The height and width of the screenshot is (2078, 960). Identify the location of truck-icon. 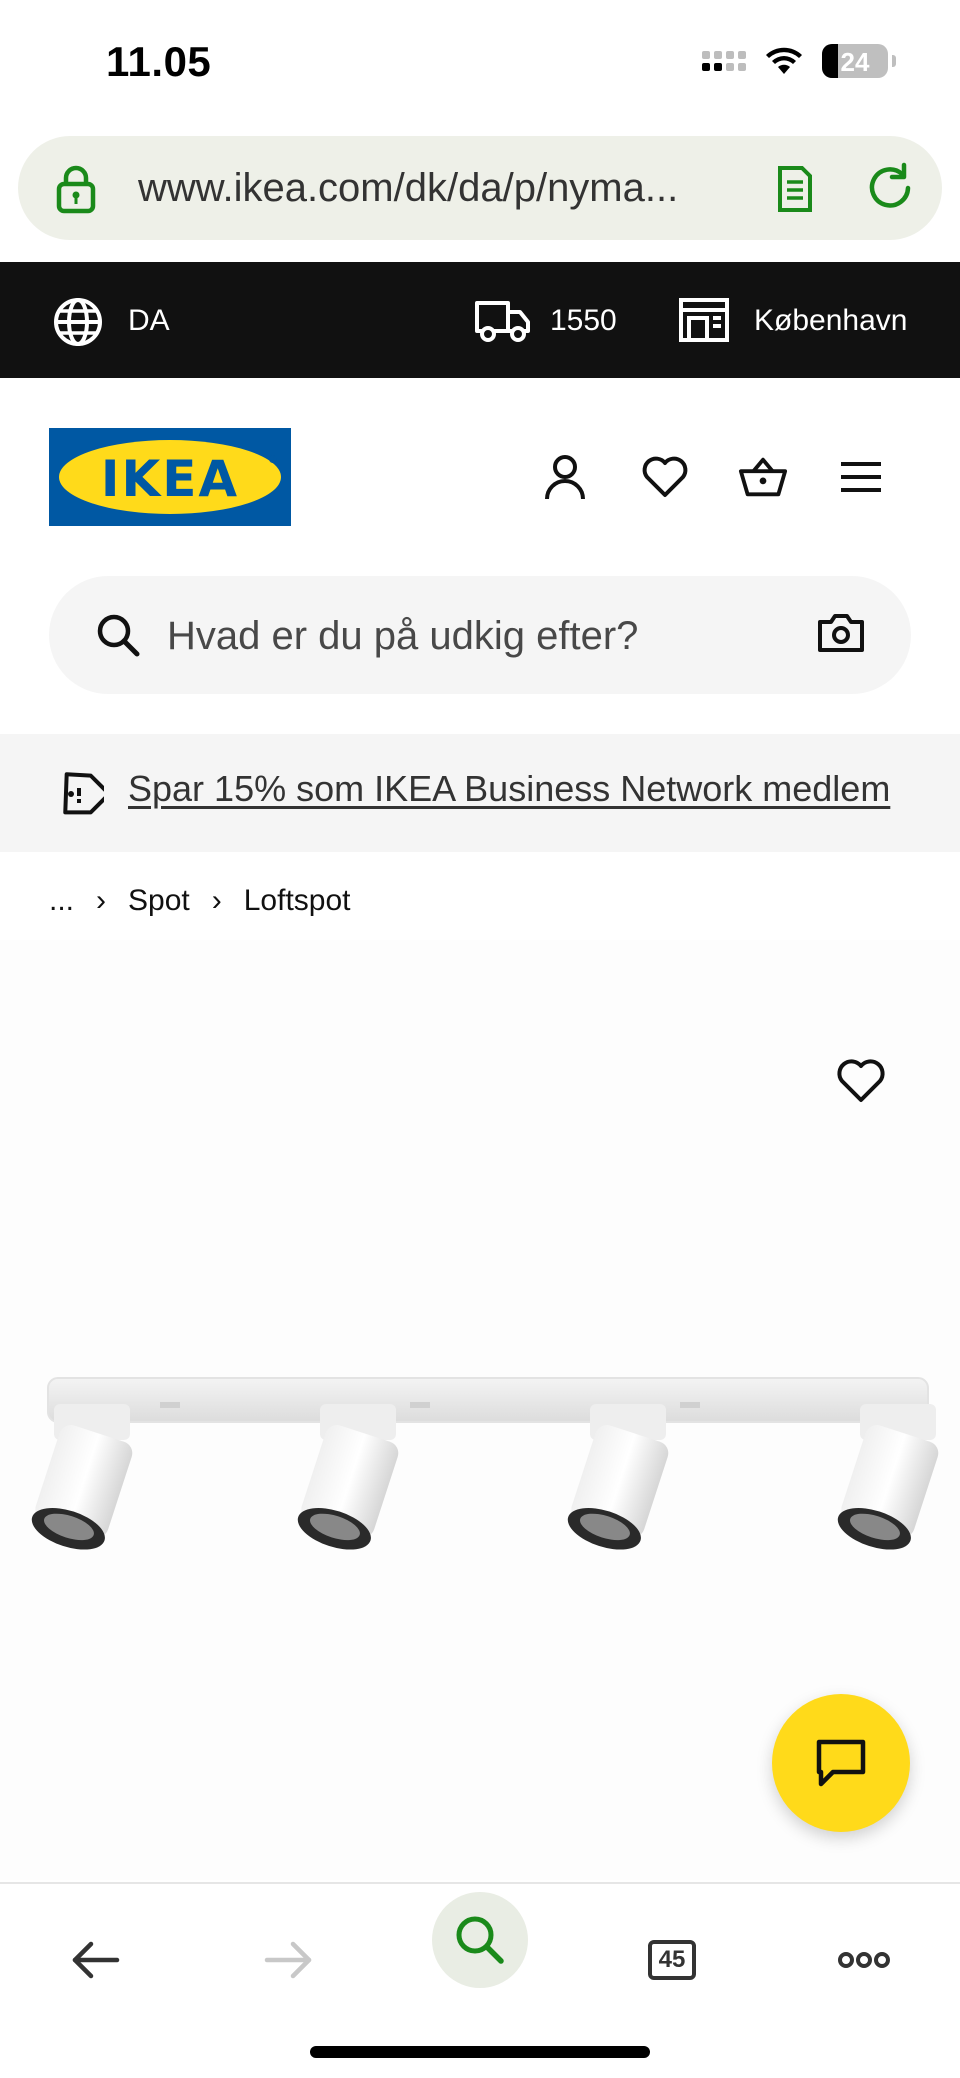
(503, 321).